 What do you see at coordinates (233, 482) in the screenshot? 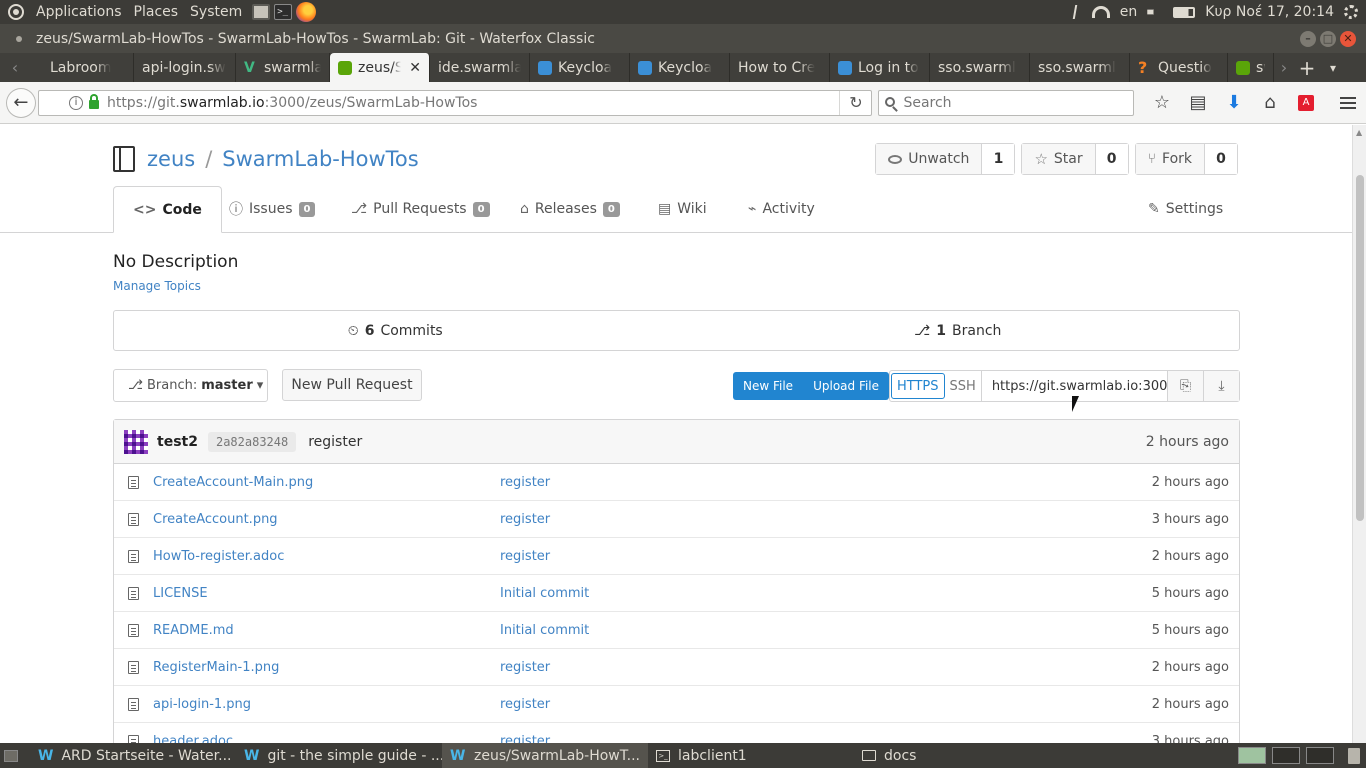
I see `file-name-link: CreateAccount-Main.png` at bounding box center [233, 482].